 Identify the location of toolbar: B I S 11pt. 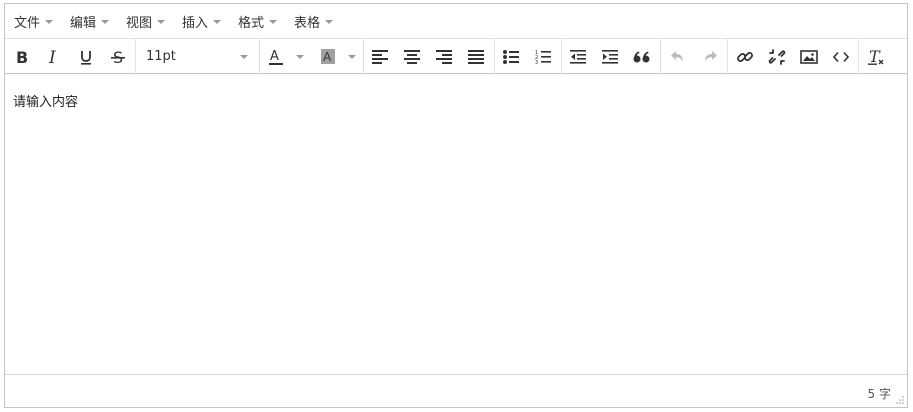
(456, 56).